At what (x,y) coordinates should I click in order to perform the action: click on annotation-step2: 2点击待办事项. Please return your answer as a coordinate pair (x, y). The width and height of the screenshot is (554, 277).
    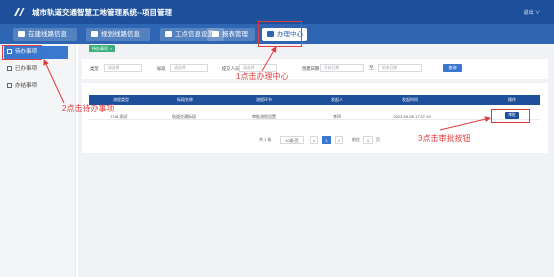
    Looking at the image, I should click on (88, 108).